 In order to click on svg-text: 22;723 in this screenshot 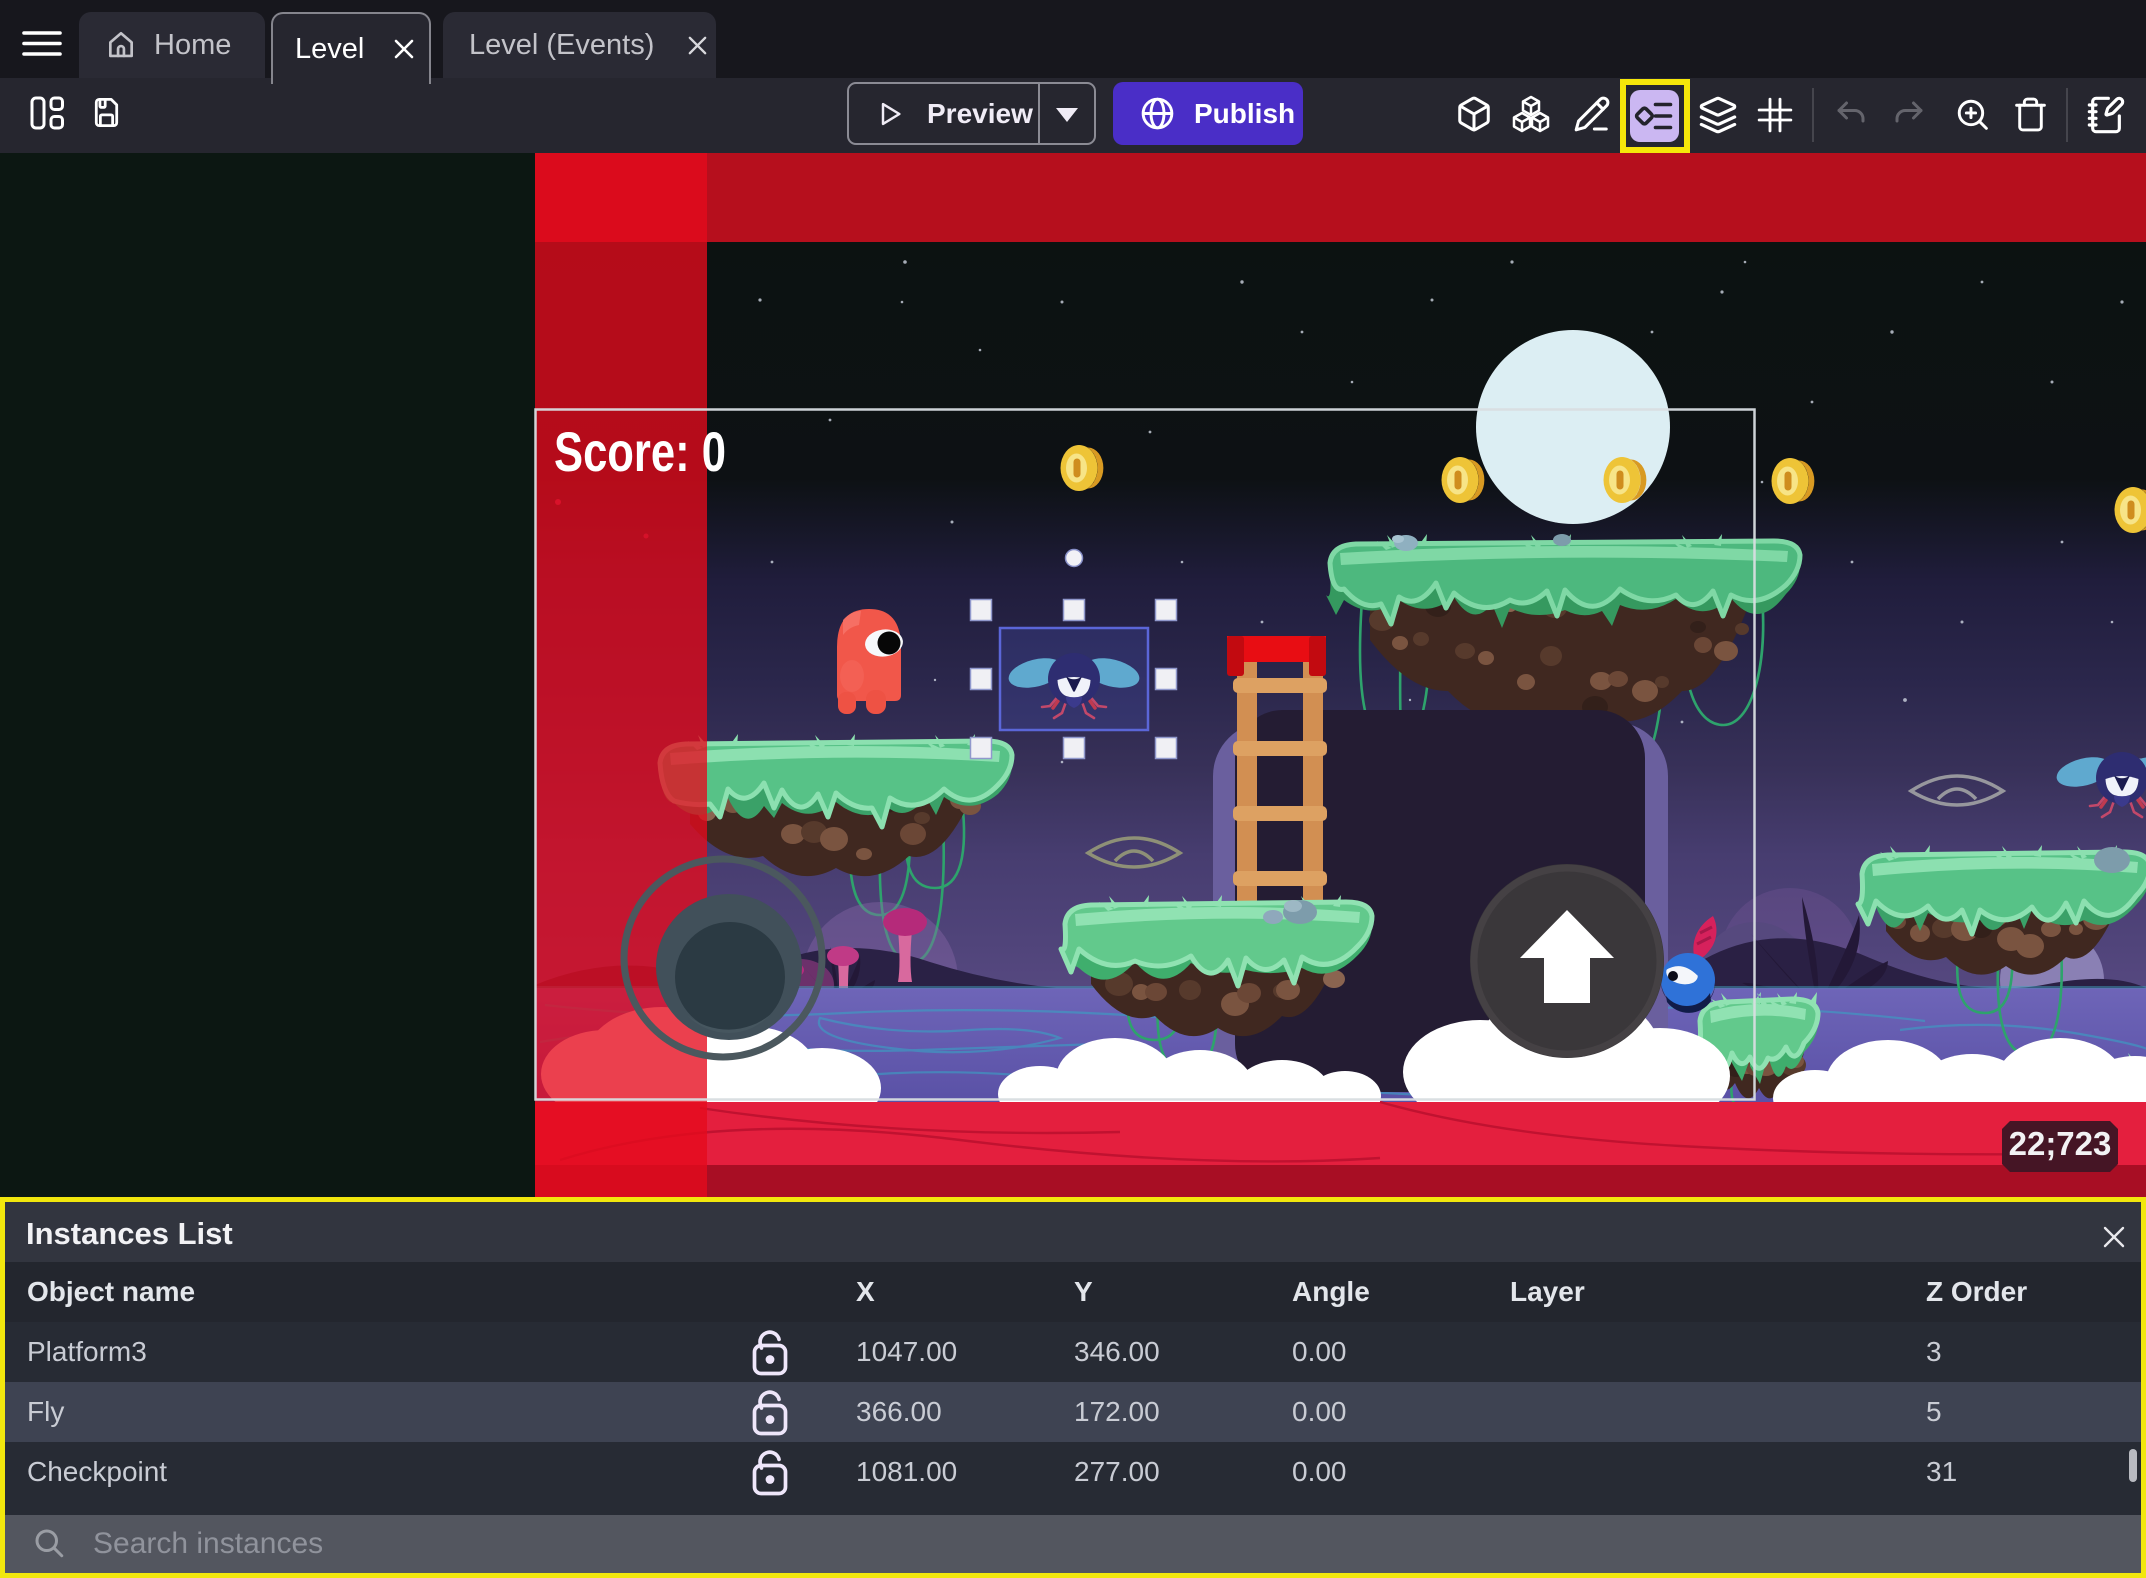, I will do `click(2060, 1143)`.